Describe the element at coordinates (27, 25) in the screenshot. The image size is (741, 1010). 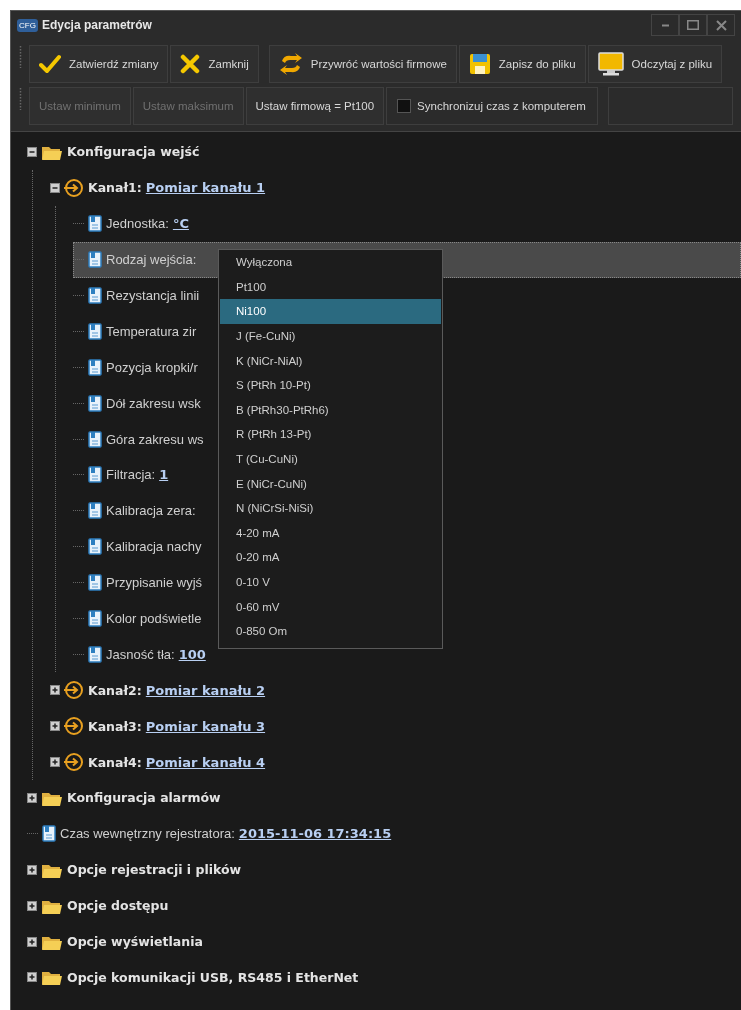
I see `app-icon: CFG` at that location.